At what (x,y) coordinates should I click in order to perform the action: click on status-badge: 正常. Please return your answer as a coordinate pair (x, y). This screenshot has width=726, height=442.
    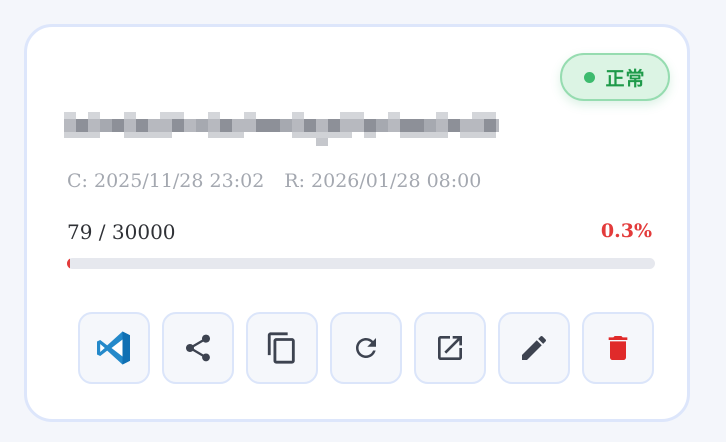
    Looking at the image, I should click on (615, 77).